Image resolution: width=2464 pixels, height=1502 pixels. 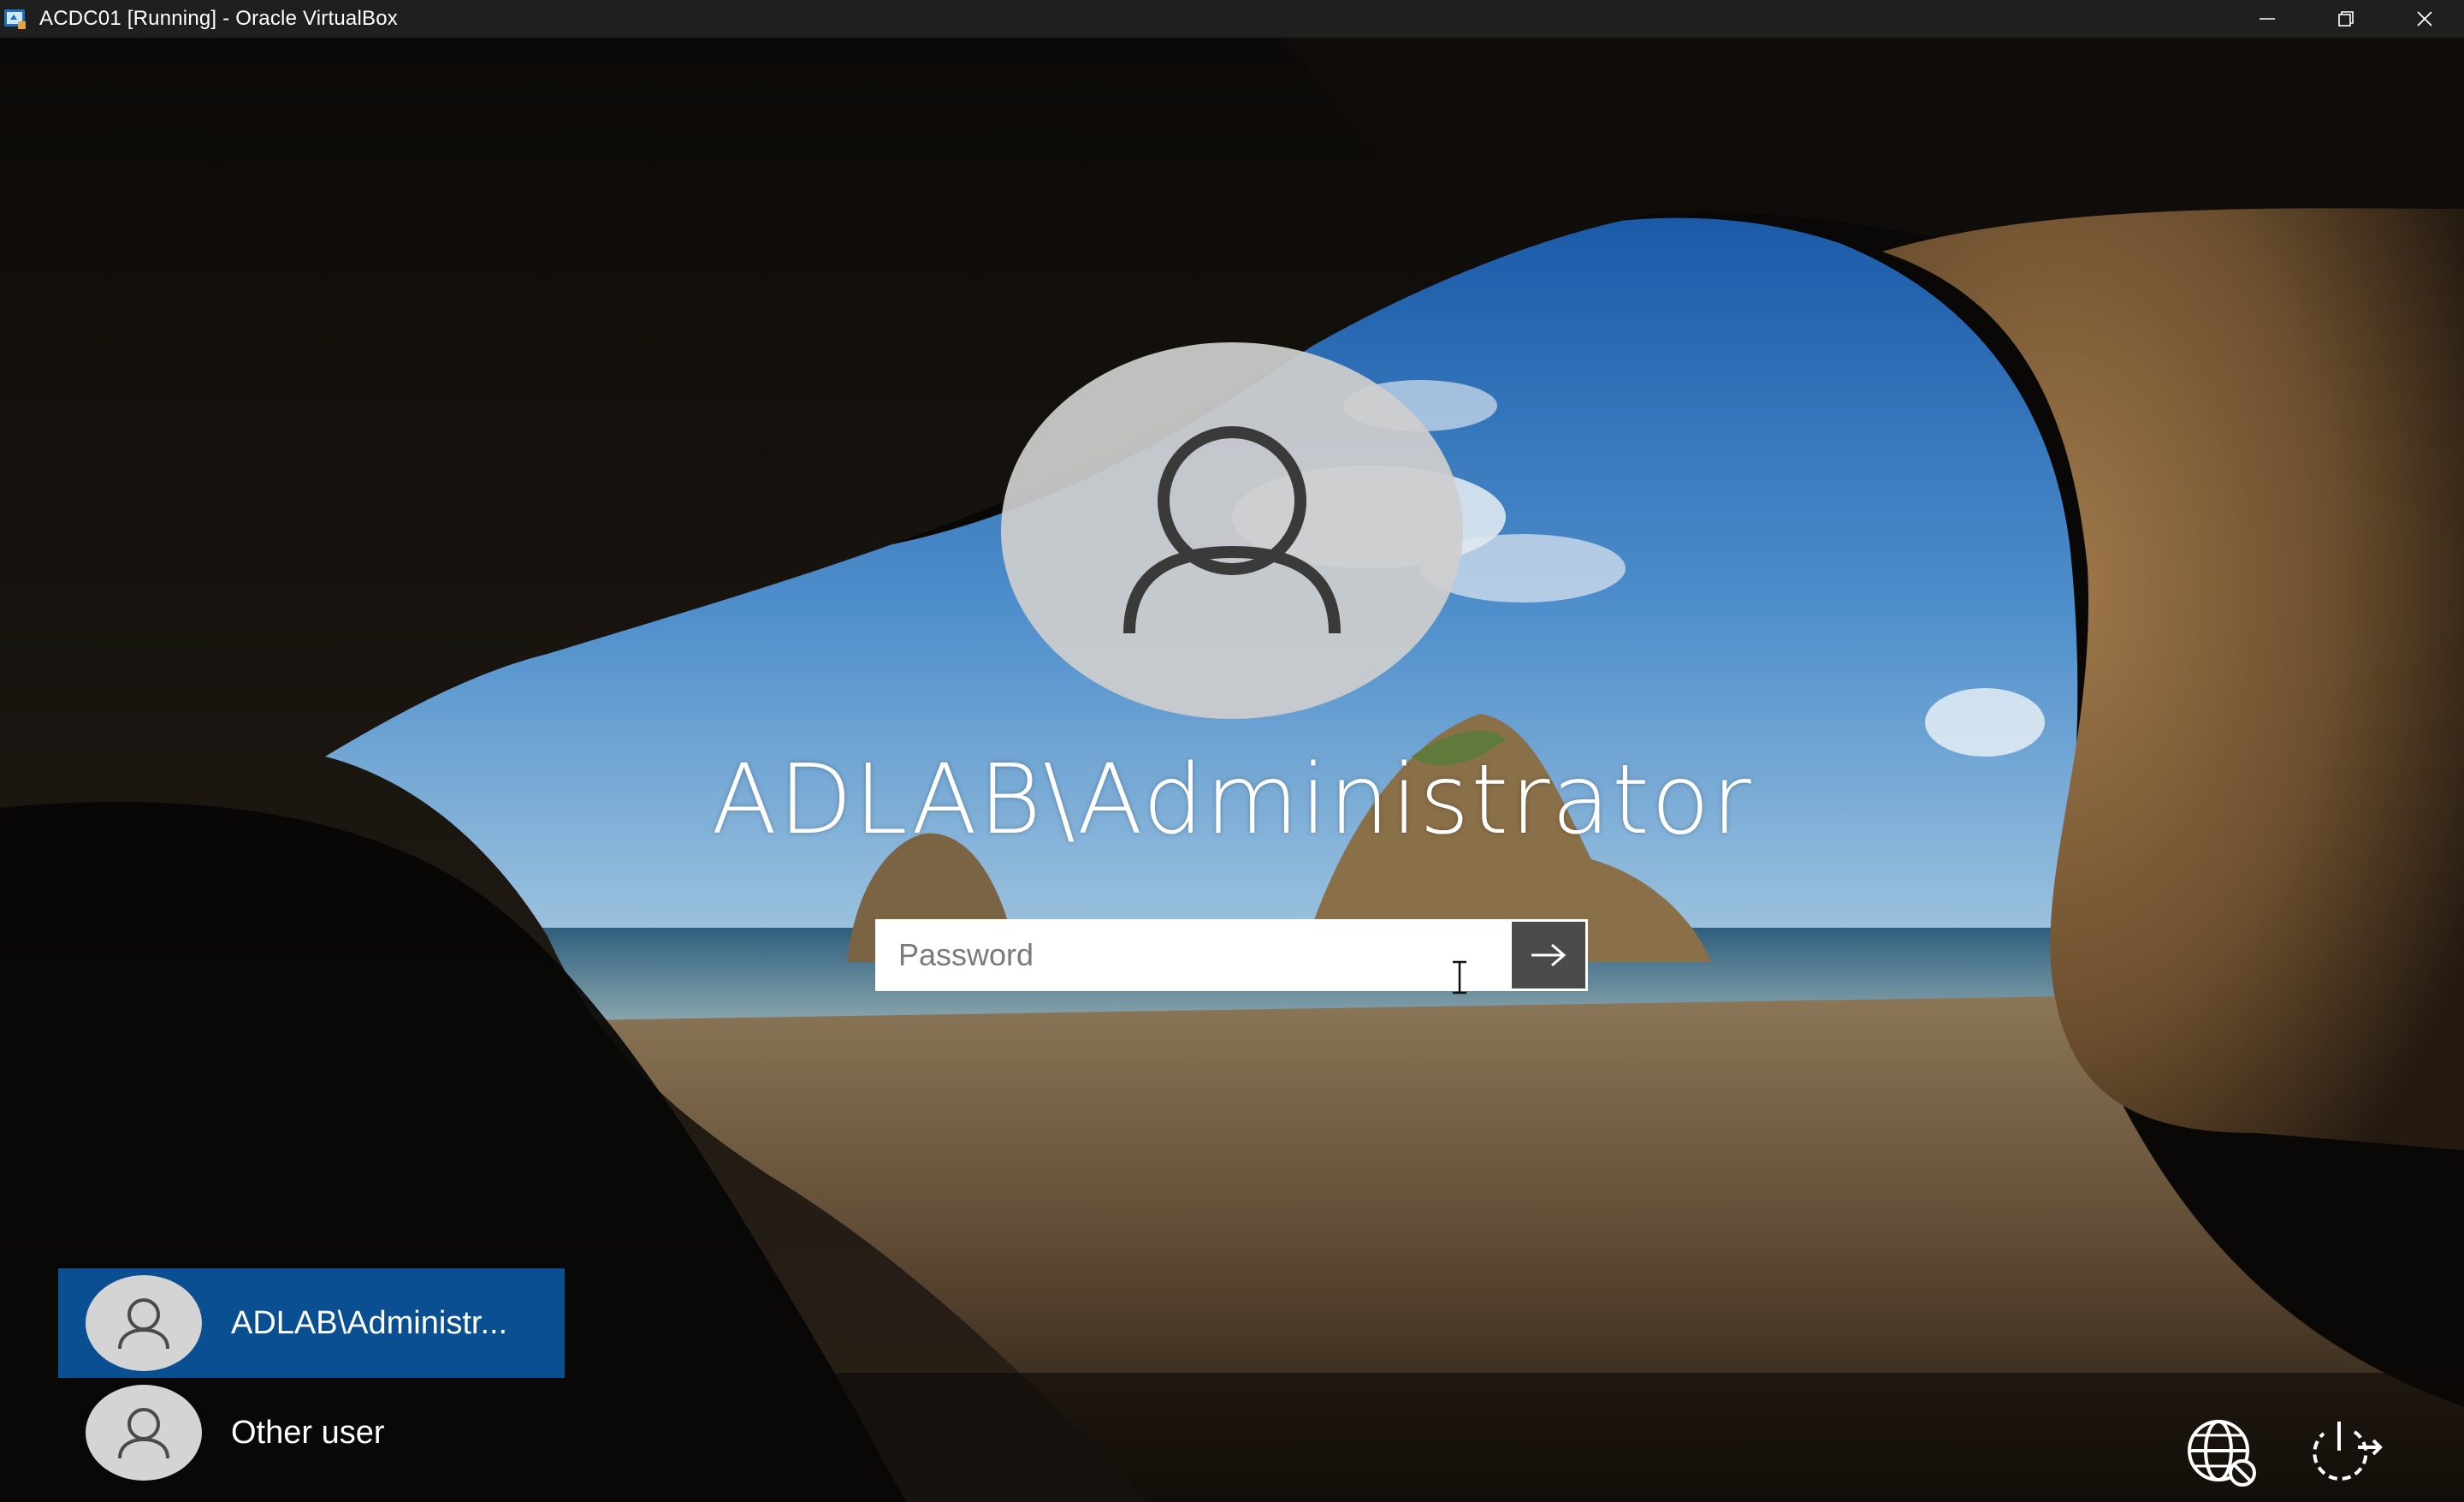 What do you see at coordinates (1459, 977) in the screenshot?
I see `text-cursor-icon` at bounding box center [1459, 977].